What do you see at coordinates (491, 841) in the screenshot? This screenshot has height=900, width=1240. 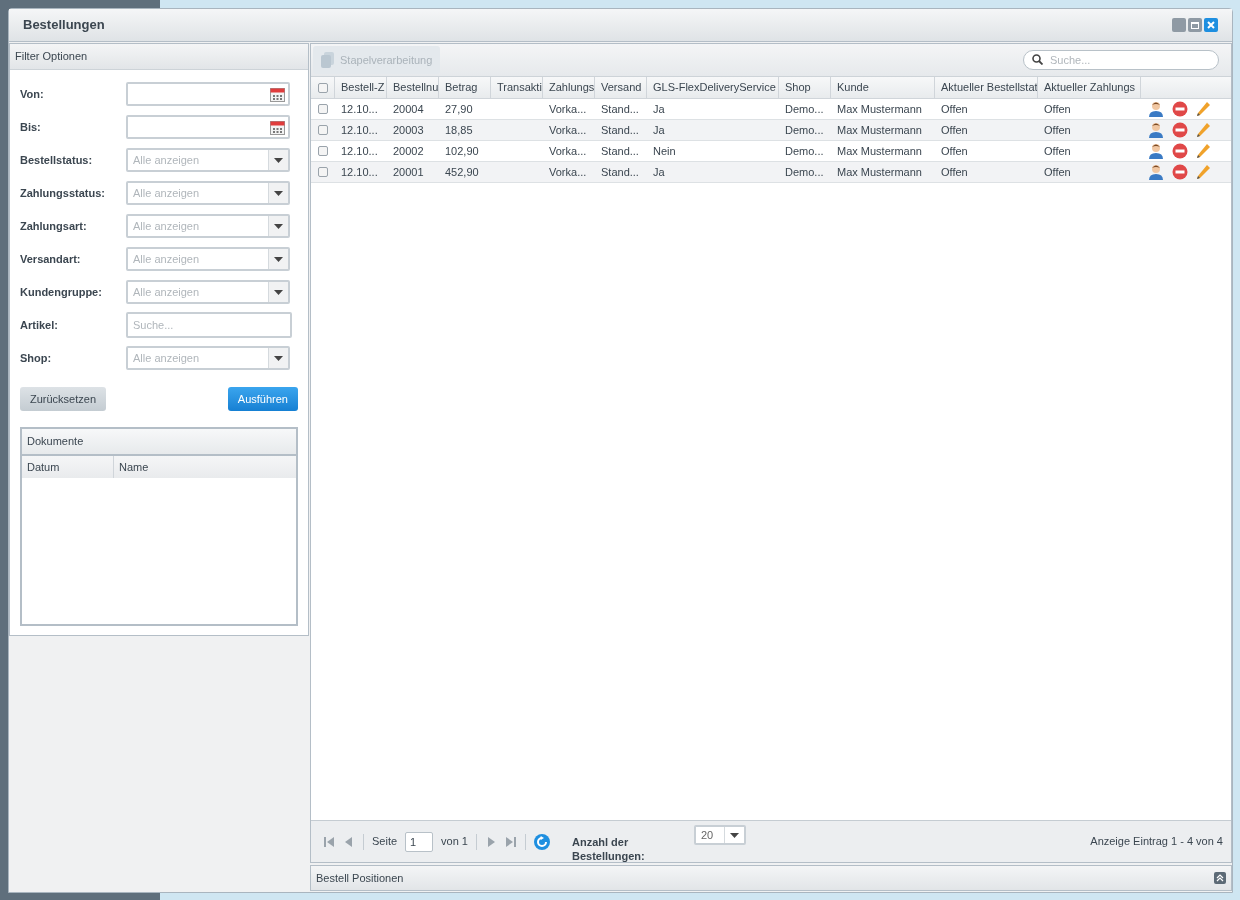 I see `next-page-icon` at bounding box center [491, 841].